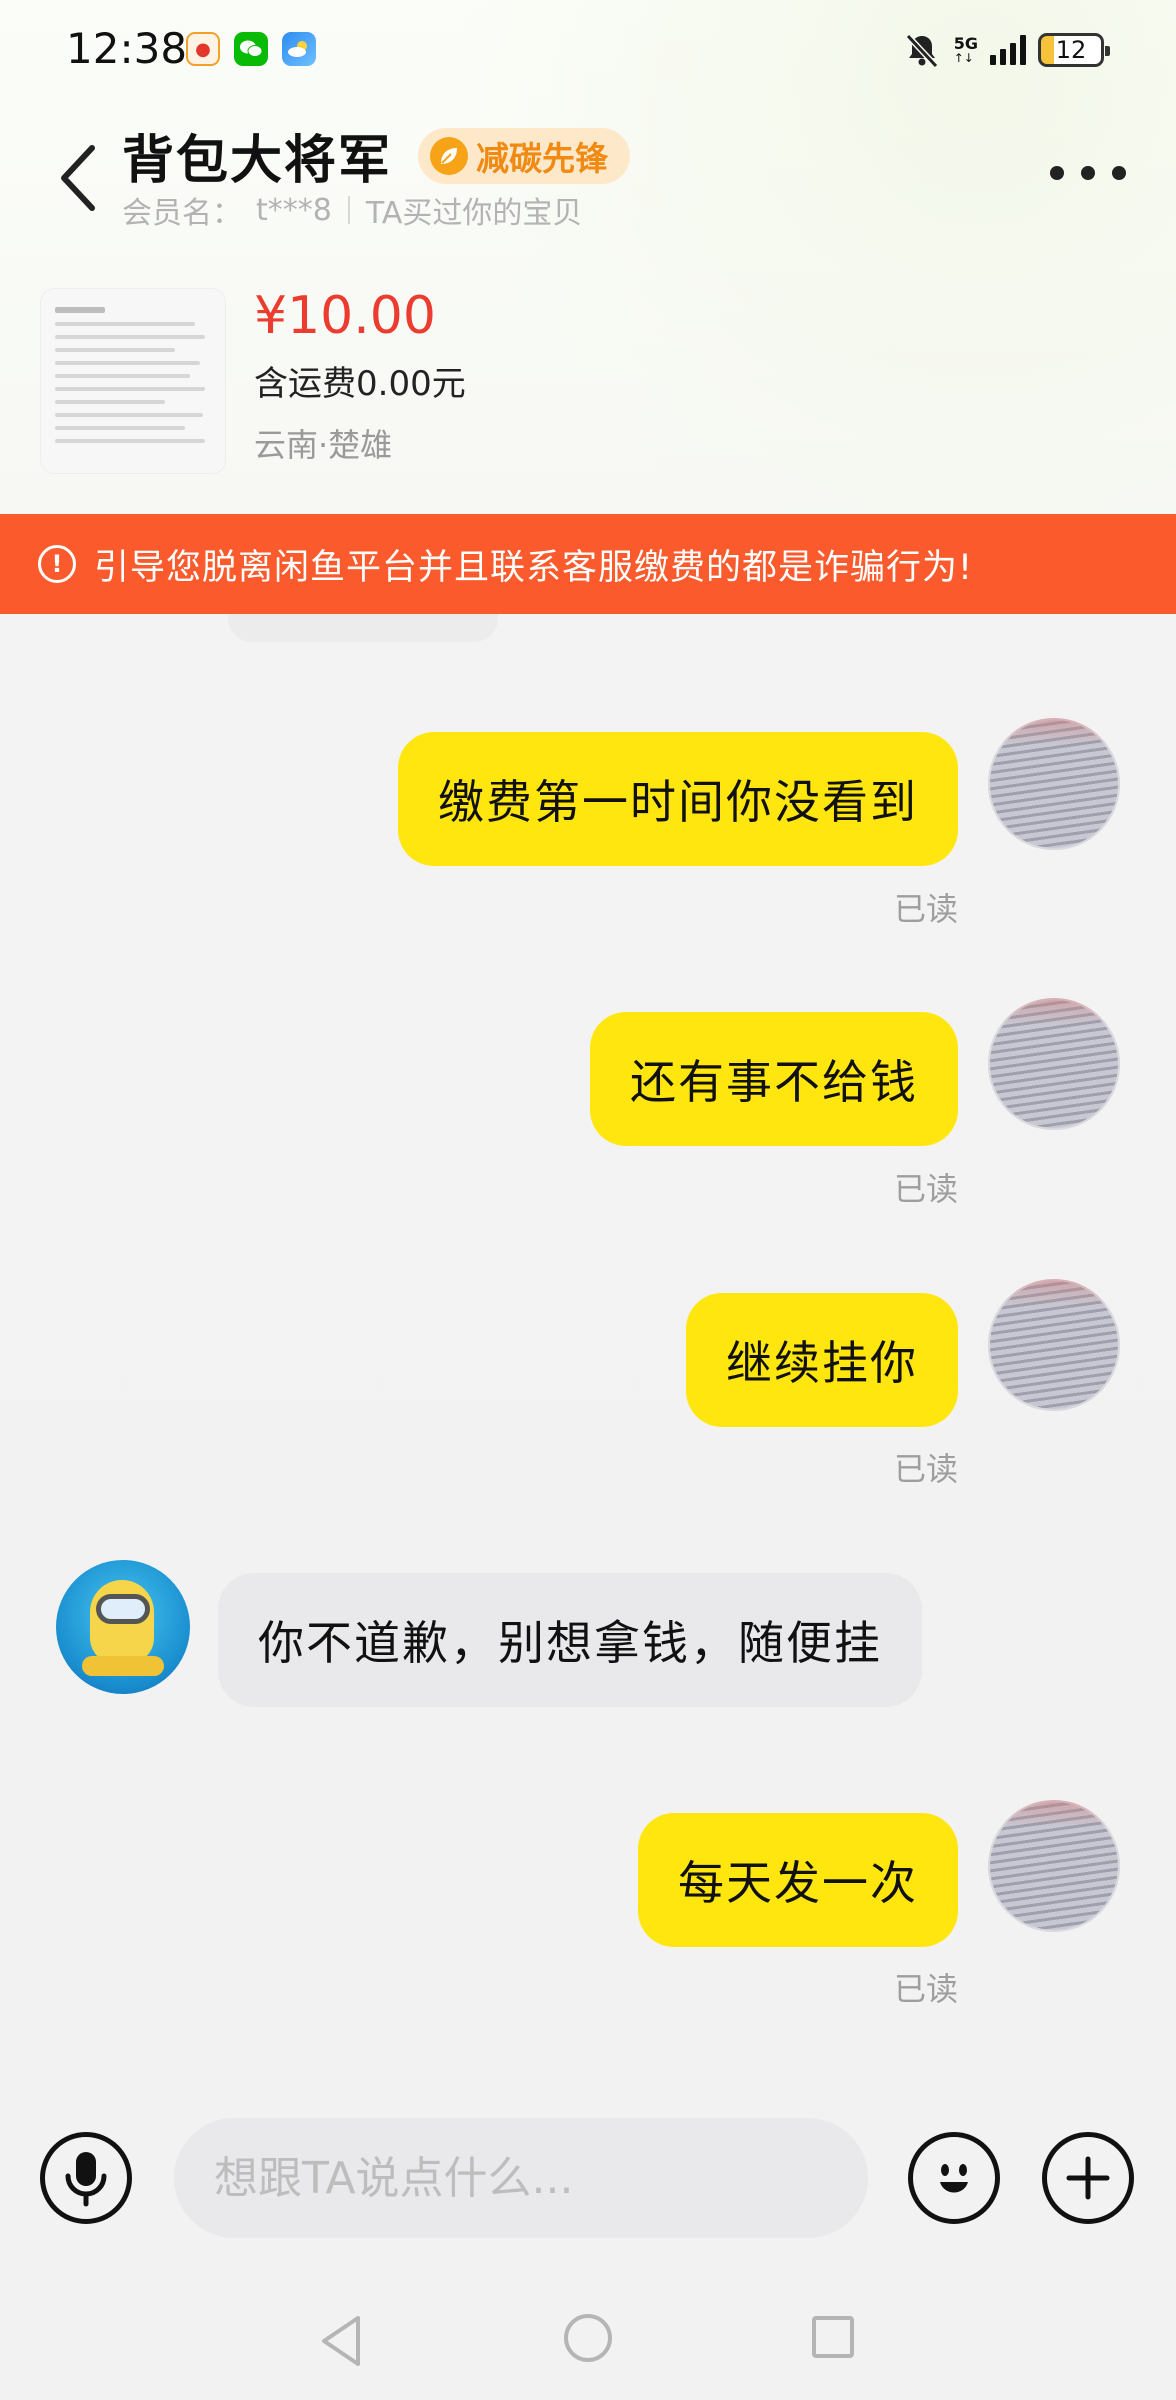 The image size is (1176, 2400). What do you see at coordinates (833, 2337) in the screenshot?
I see `nav-recent-apps-icon` at bounding box center [833, 2337].